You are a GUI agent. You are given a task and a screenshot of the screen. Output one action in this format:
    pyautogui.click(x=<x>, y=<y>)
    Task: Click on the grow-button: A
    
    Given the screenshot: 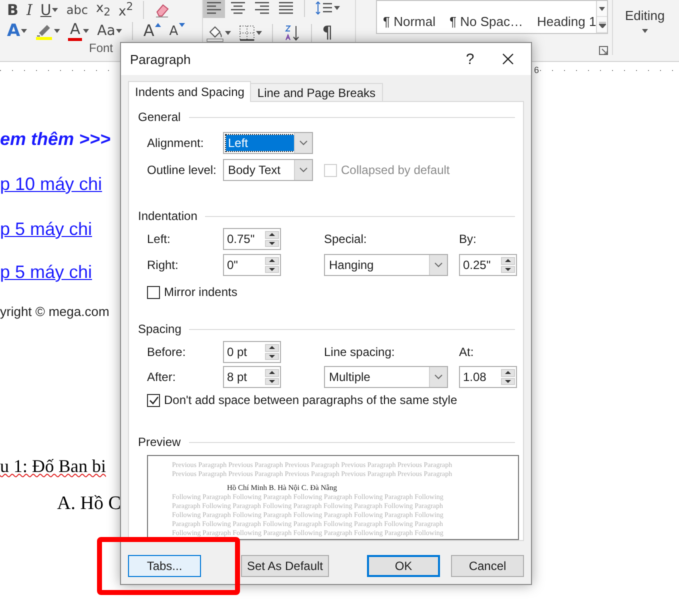 What is the action you would take?
    pyautogui.click(x=152, y=31)
    